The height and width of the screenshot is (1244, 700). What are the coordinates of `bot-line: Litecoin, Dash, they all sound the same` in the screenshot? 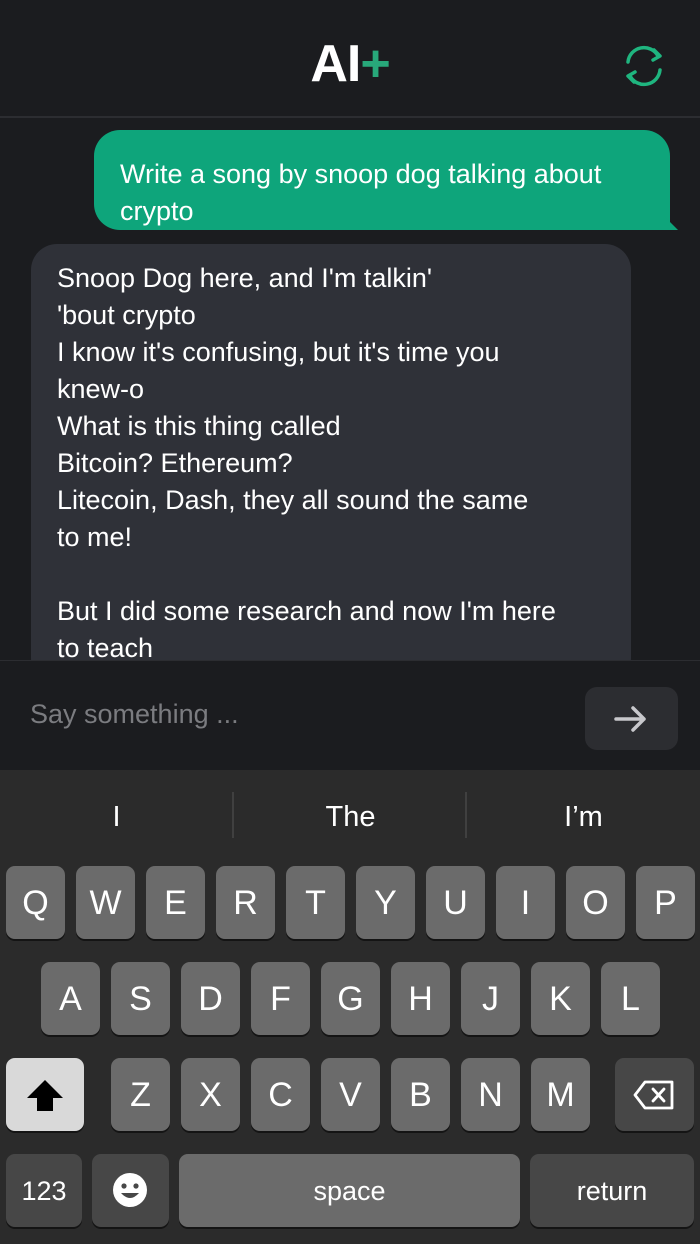 It's located at (293, 500).